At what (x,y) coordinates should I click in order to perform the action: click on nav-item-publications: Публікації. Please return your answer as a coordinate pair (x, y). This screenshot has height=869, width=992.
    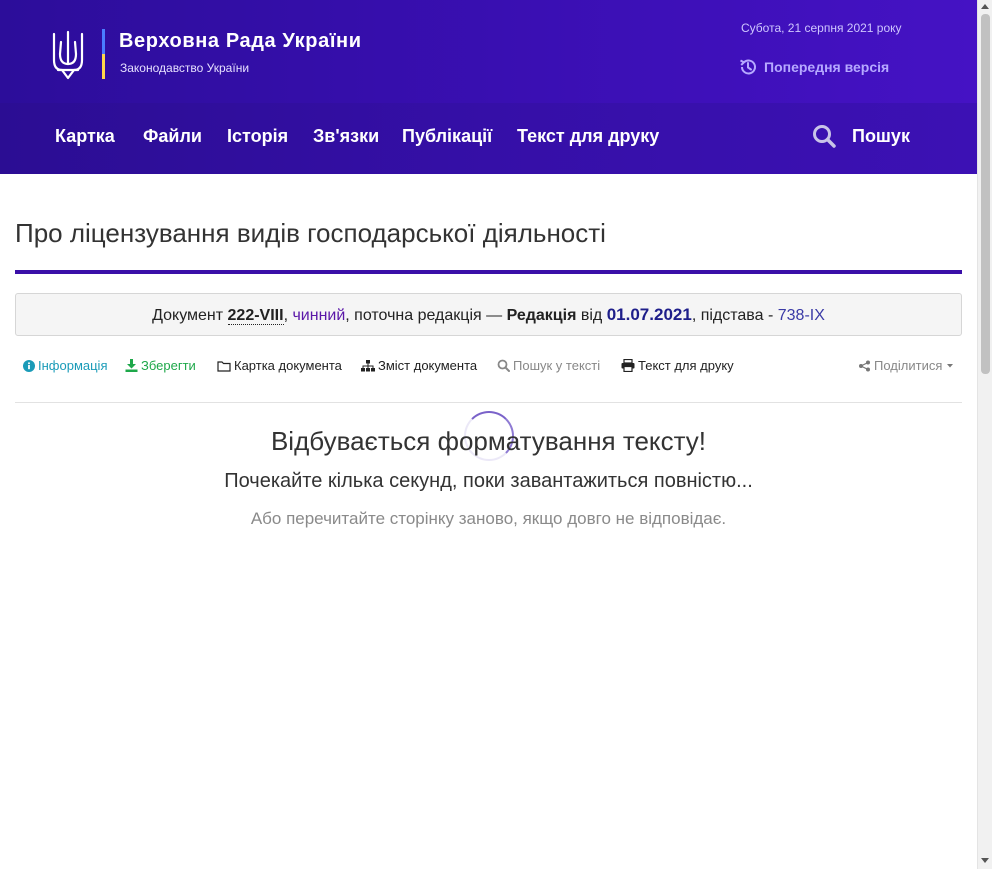
    Looking at the image, I should click on (447, 136).